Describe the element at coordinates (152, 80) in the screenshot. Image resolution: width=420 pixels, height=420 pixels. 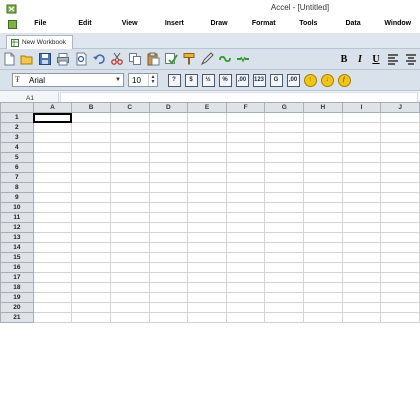
I see `spin-arrows-icon: ▲ ▼` at that location.